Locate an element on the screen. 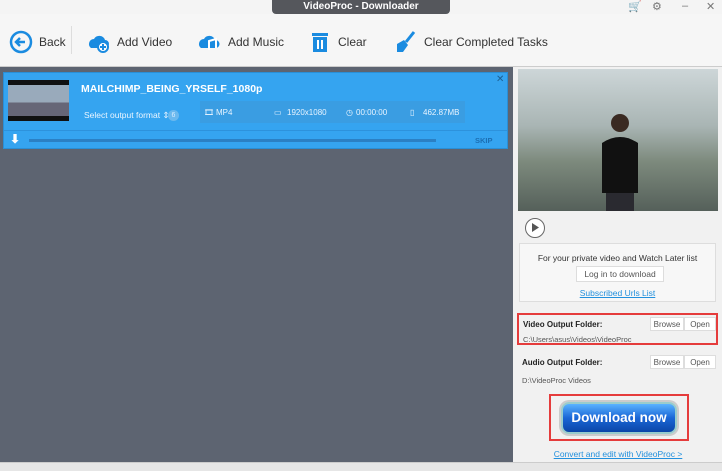 The height and width of the screenshot is (471, 722). resolution-value: 1920x1080 is located at coordinates (307, 112).